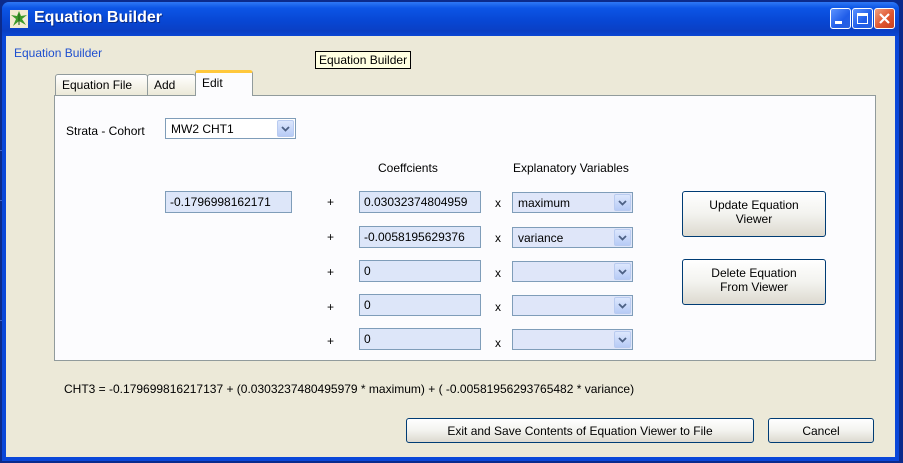 The height and width of the screenshot is (463, 903). I want to click on strata-cohort-label: Strata - Cohort, so click(105, 131).